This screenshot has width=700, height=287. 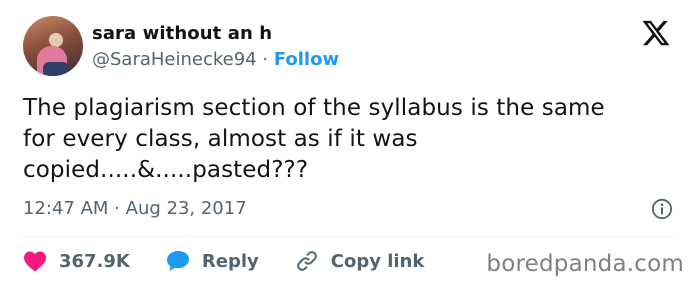 I want to click on copy-link-button: Copy link, so click(x=360, y=261).